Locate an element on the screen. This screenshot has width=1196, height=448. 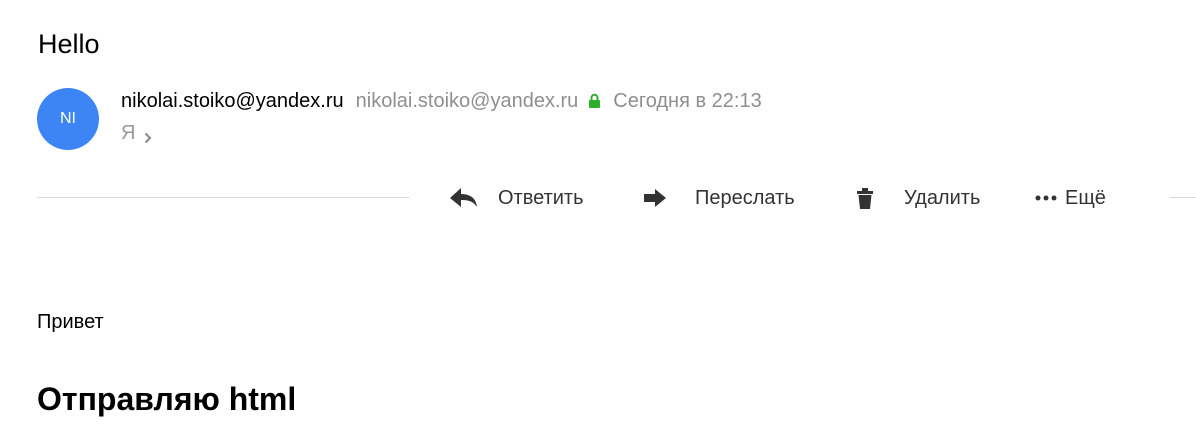
delete-label: Удалить is located at coordinates (942, 197).